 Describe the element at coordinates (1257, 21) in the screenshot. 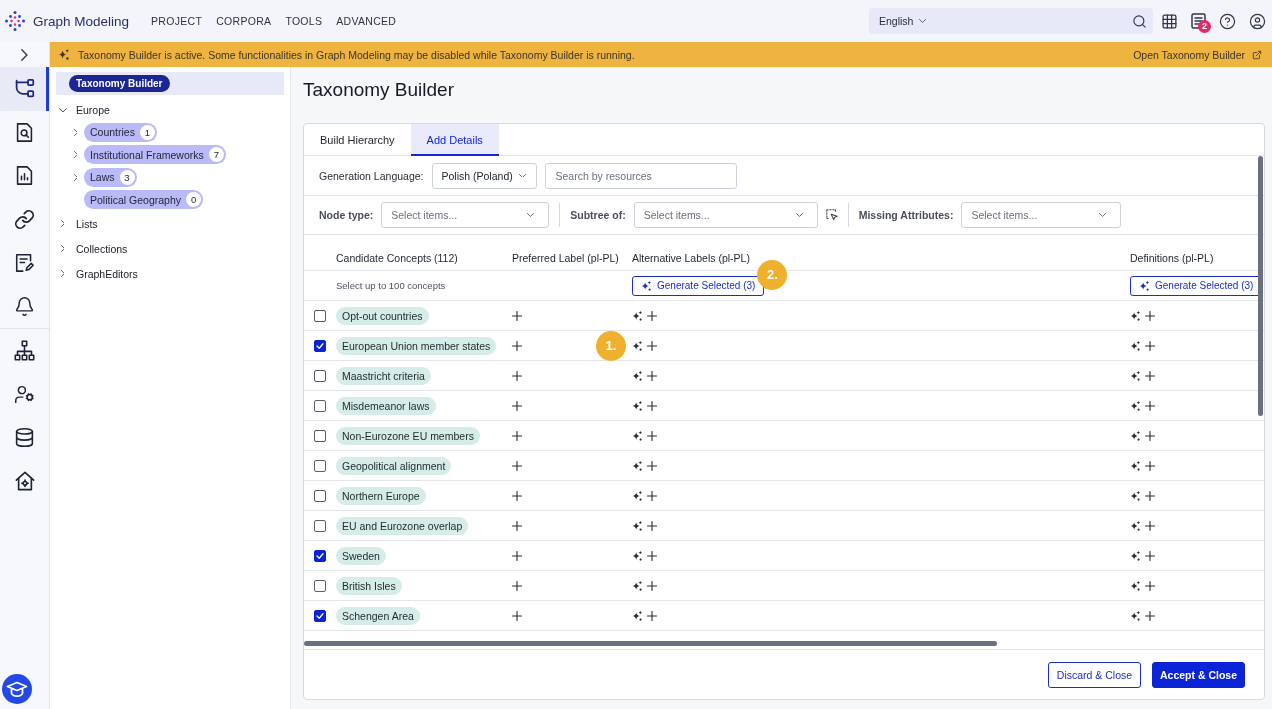

I see `user-icon` at that location.